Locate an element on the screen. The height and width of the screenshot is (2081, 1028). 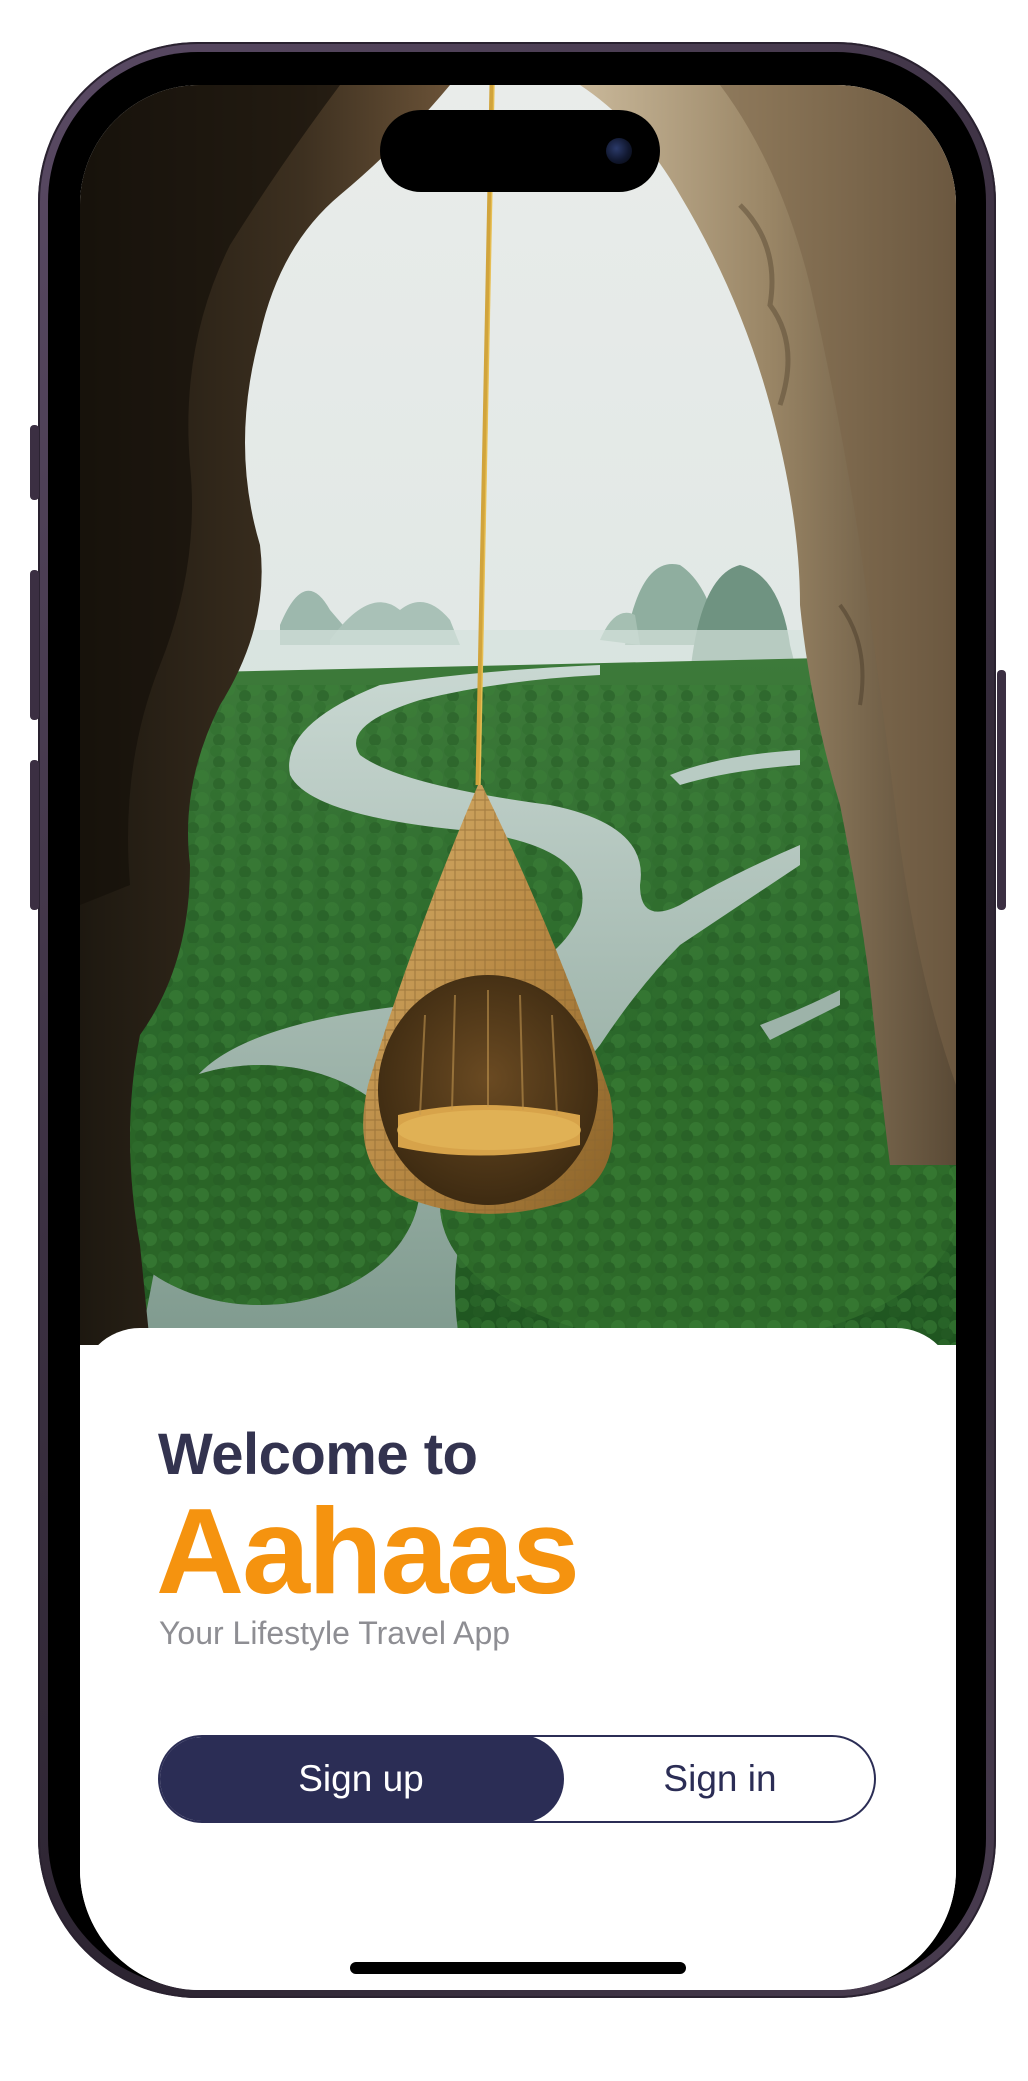
sign-in-button: Sign in is located at coordinates (719, 1779).